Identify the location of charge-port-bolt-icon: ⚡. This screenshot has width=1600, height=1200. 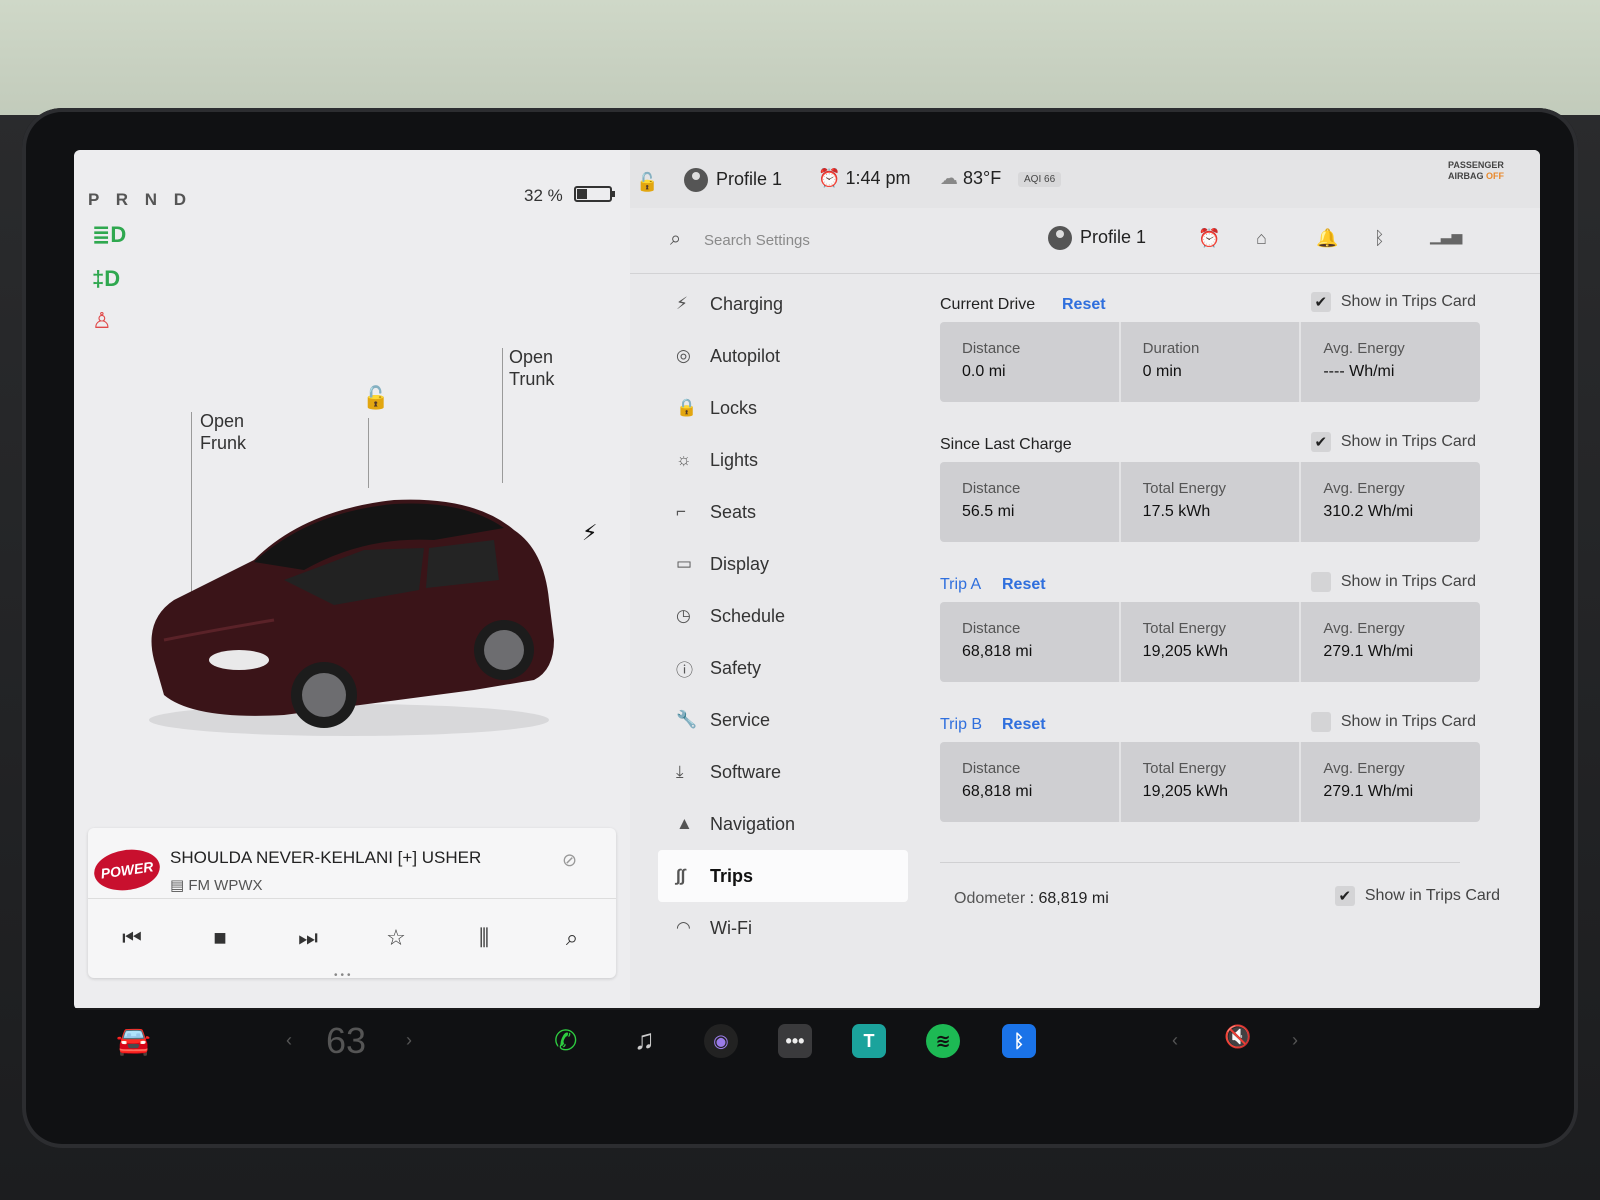
(589, 533).